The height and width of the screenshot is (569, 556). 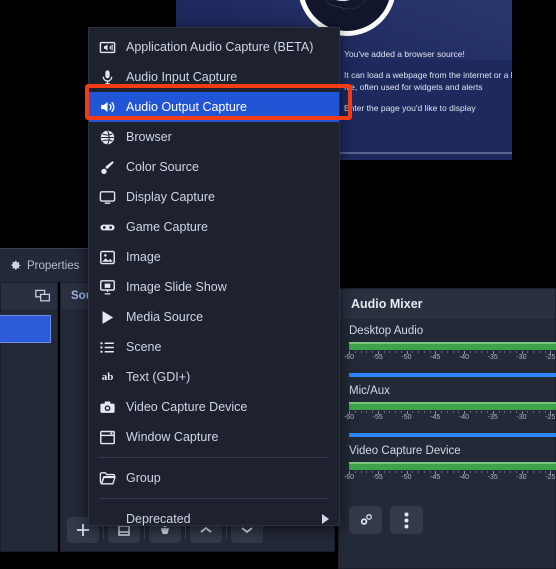 What do you see at coordinates (107, 478) in the screenshot?
I see `folder-icon` at bounding box center [107, 478].